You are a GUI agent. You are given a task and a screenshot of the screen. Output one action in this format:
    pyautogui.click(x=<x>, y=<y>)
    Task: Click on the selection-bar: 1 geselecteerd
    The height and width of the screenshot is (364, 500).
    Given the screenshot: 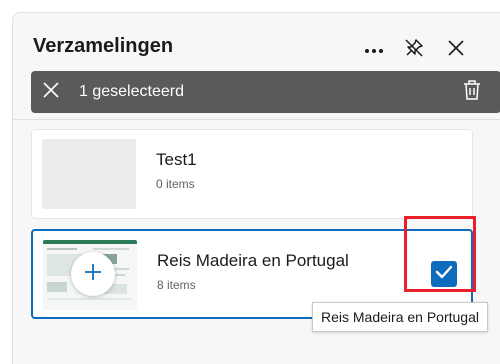 What is the action you would take?
    pyautogui.click(x=265, y=92)
    